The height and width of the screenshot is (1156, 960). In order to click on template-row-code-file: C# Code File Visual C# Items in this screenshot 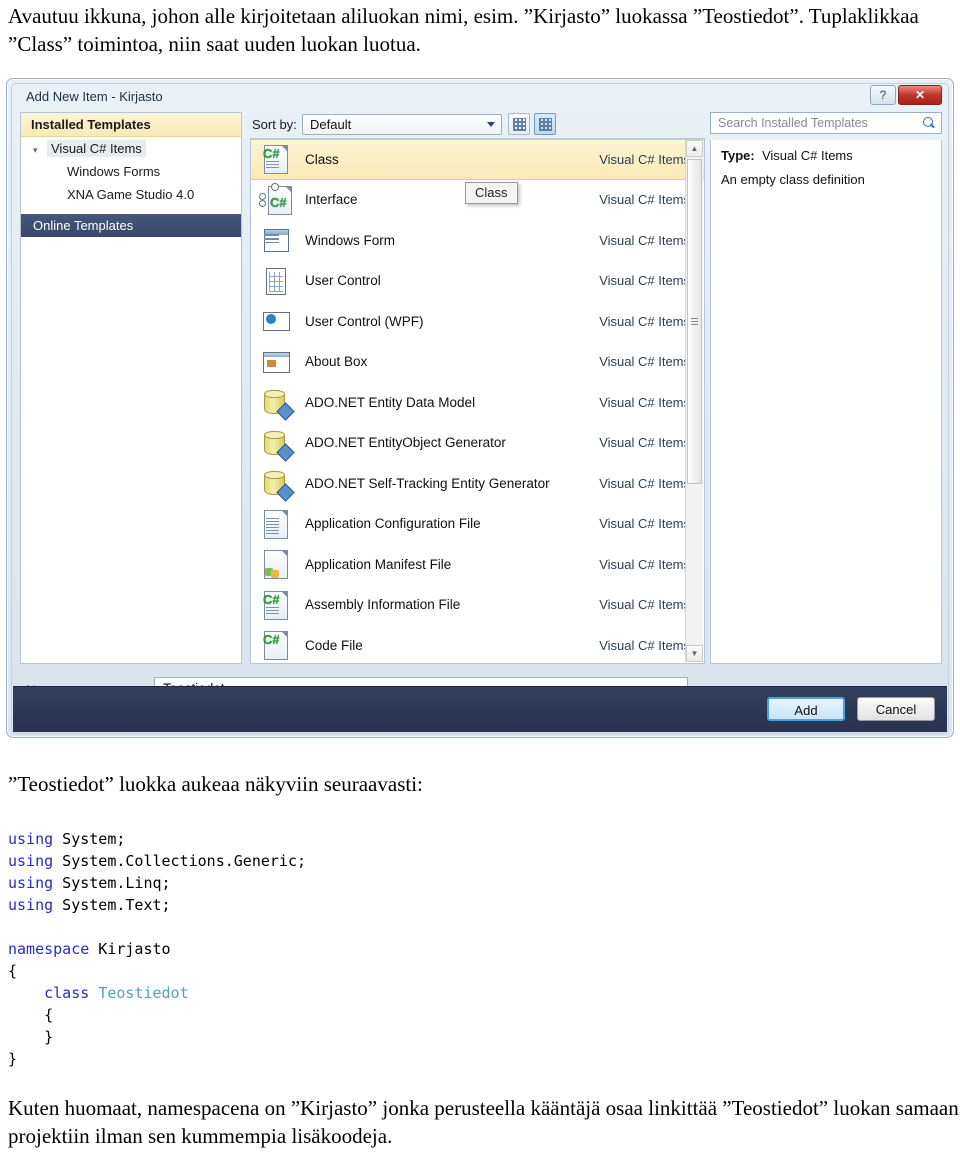, I will do `click(477, 644)`.